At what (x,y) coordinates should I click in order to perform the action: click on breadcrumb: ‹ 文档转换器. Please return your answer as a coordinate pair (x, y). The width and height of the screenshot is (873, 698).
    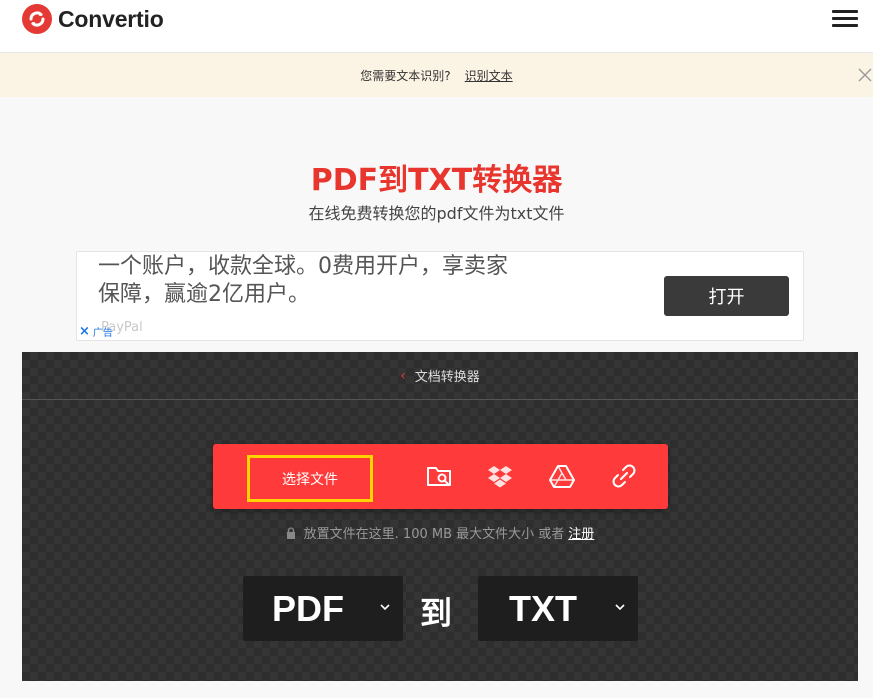
    Looking at the image, I should click on (440, 376).